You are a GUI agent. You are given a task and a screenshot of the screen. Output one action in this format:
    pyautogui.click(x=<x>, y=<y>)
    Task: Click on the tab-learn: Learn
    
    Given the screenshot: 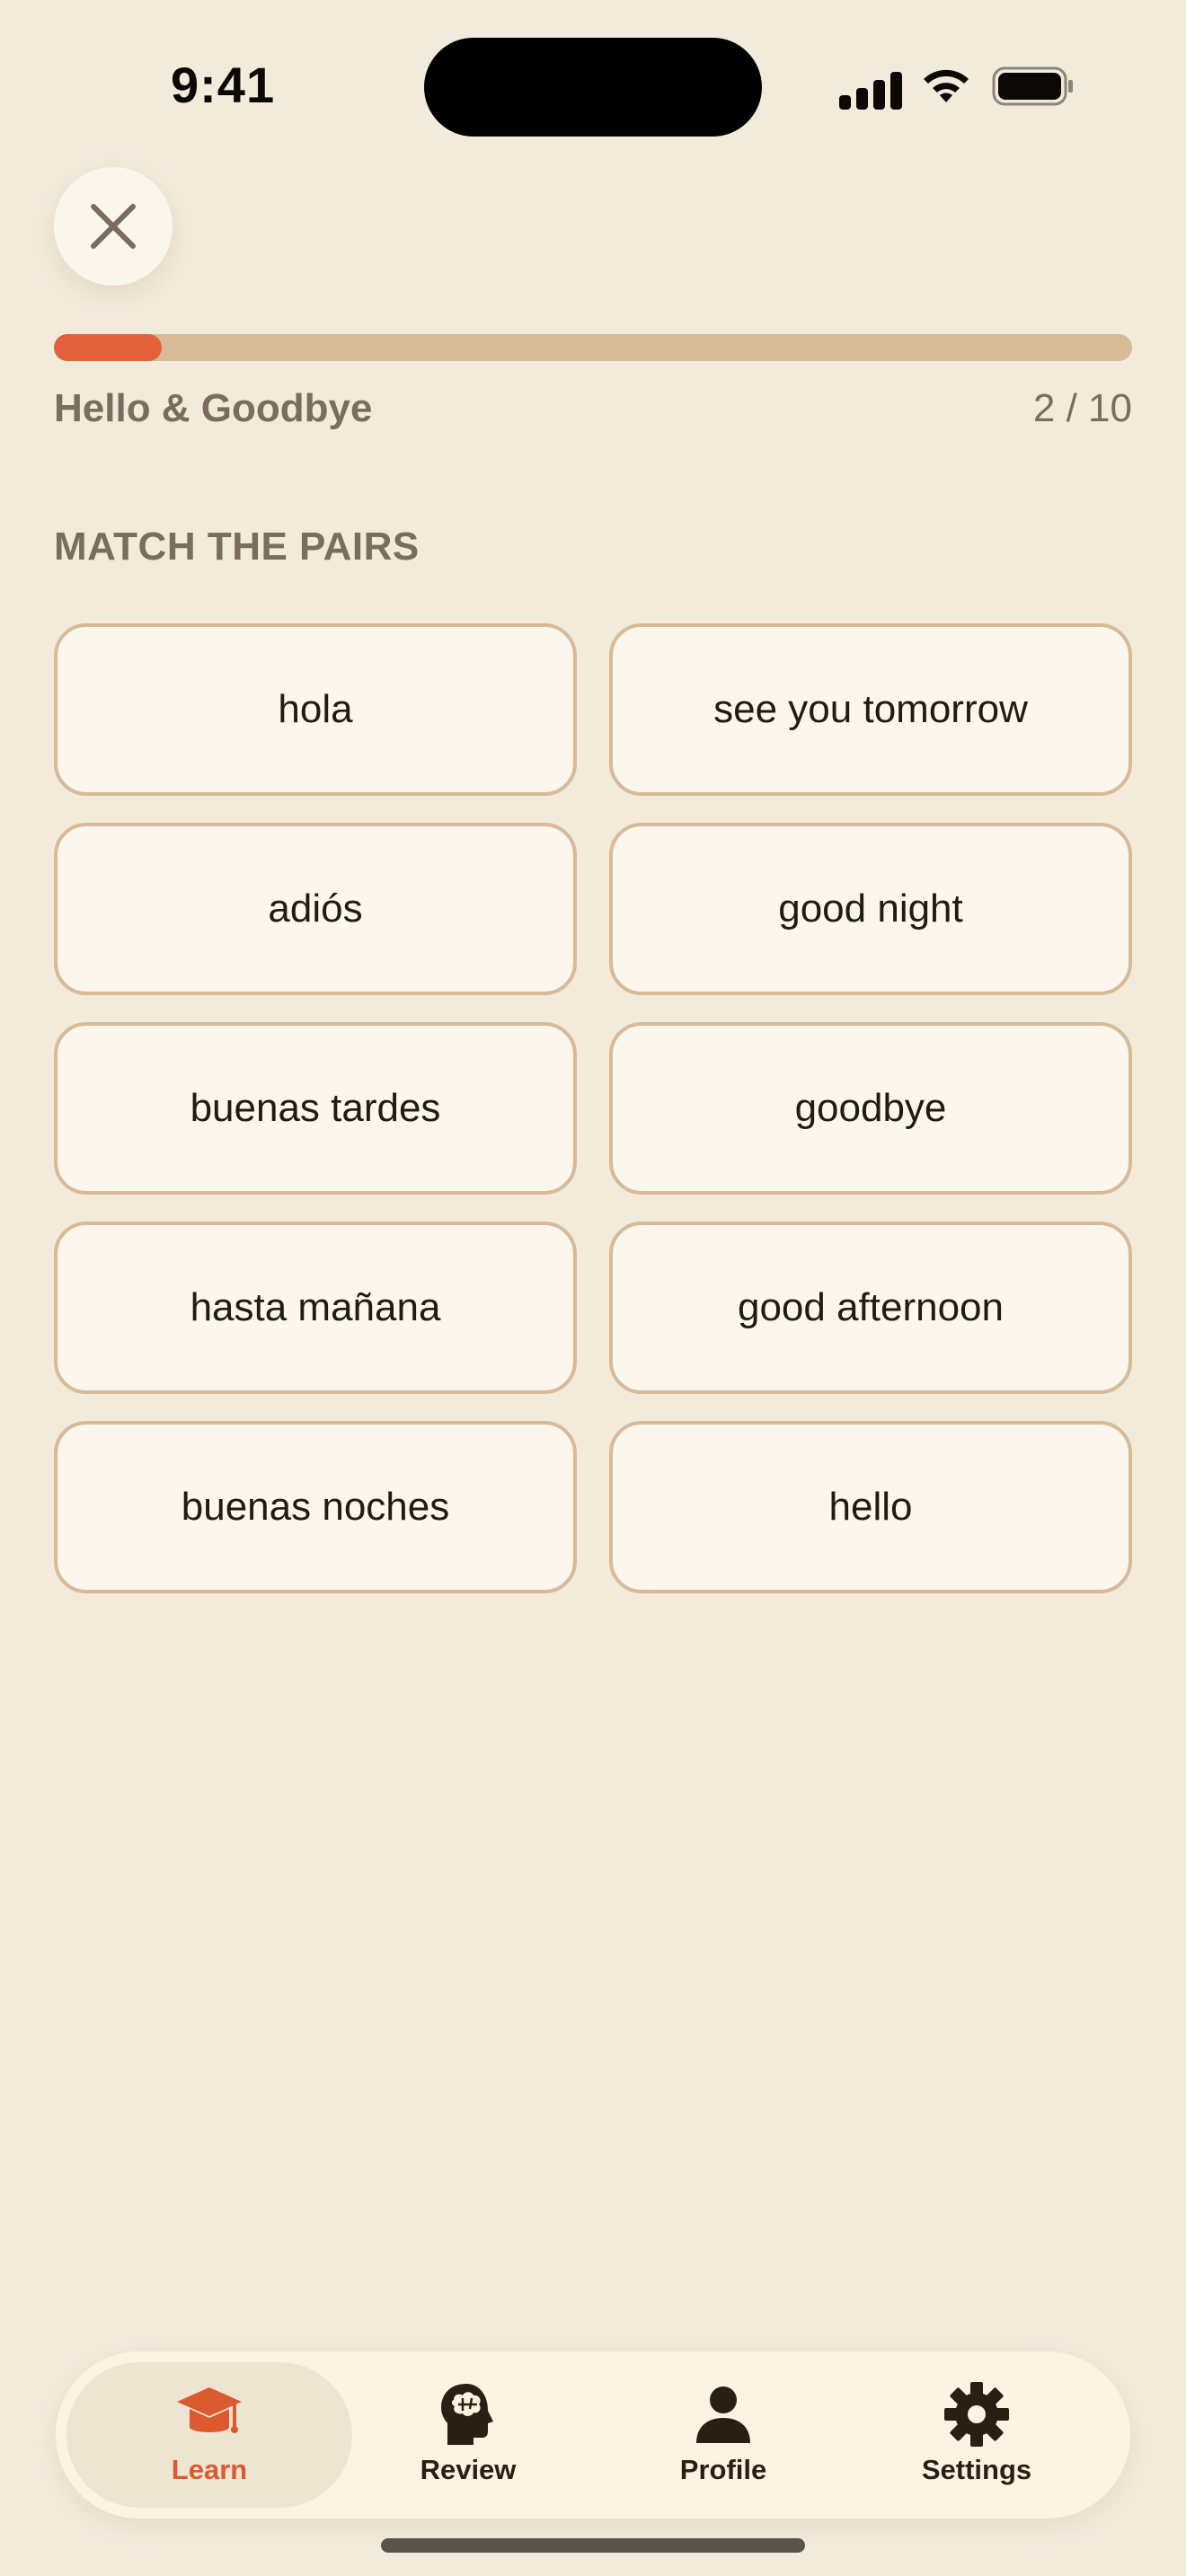 What is the action you would take?
    pyautogui.click(x=209, y=2435)
    